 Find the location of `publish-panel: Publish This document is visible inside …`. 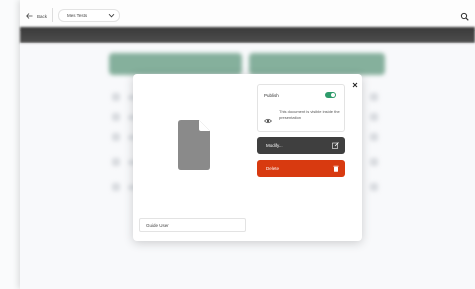

publish-panel: Publish This document is visible inside … is located at coordinates (301, 108).